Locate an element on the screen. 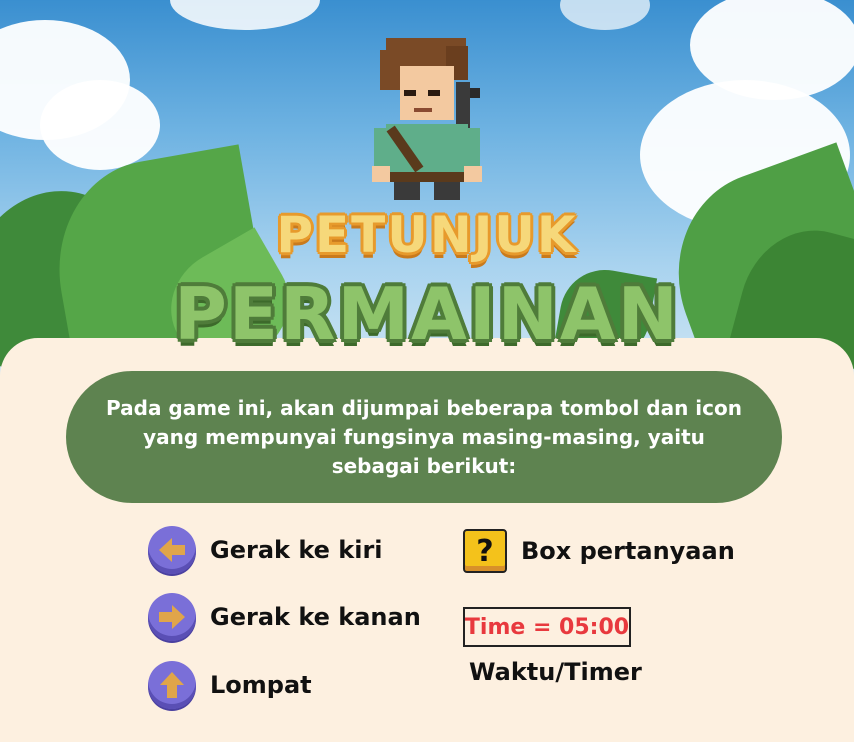  arrow-up-icon is located at coordinates (172, 685).